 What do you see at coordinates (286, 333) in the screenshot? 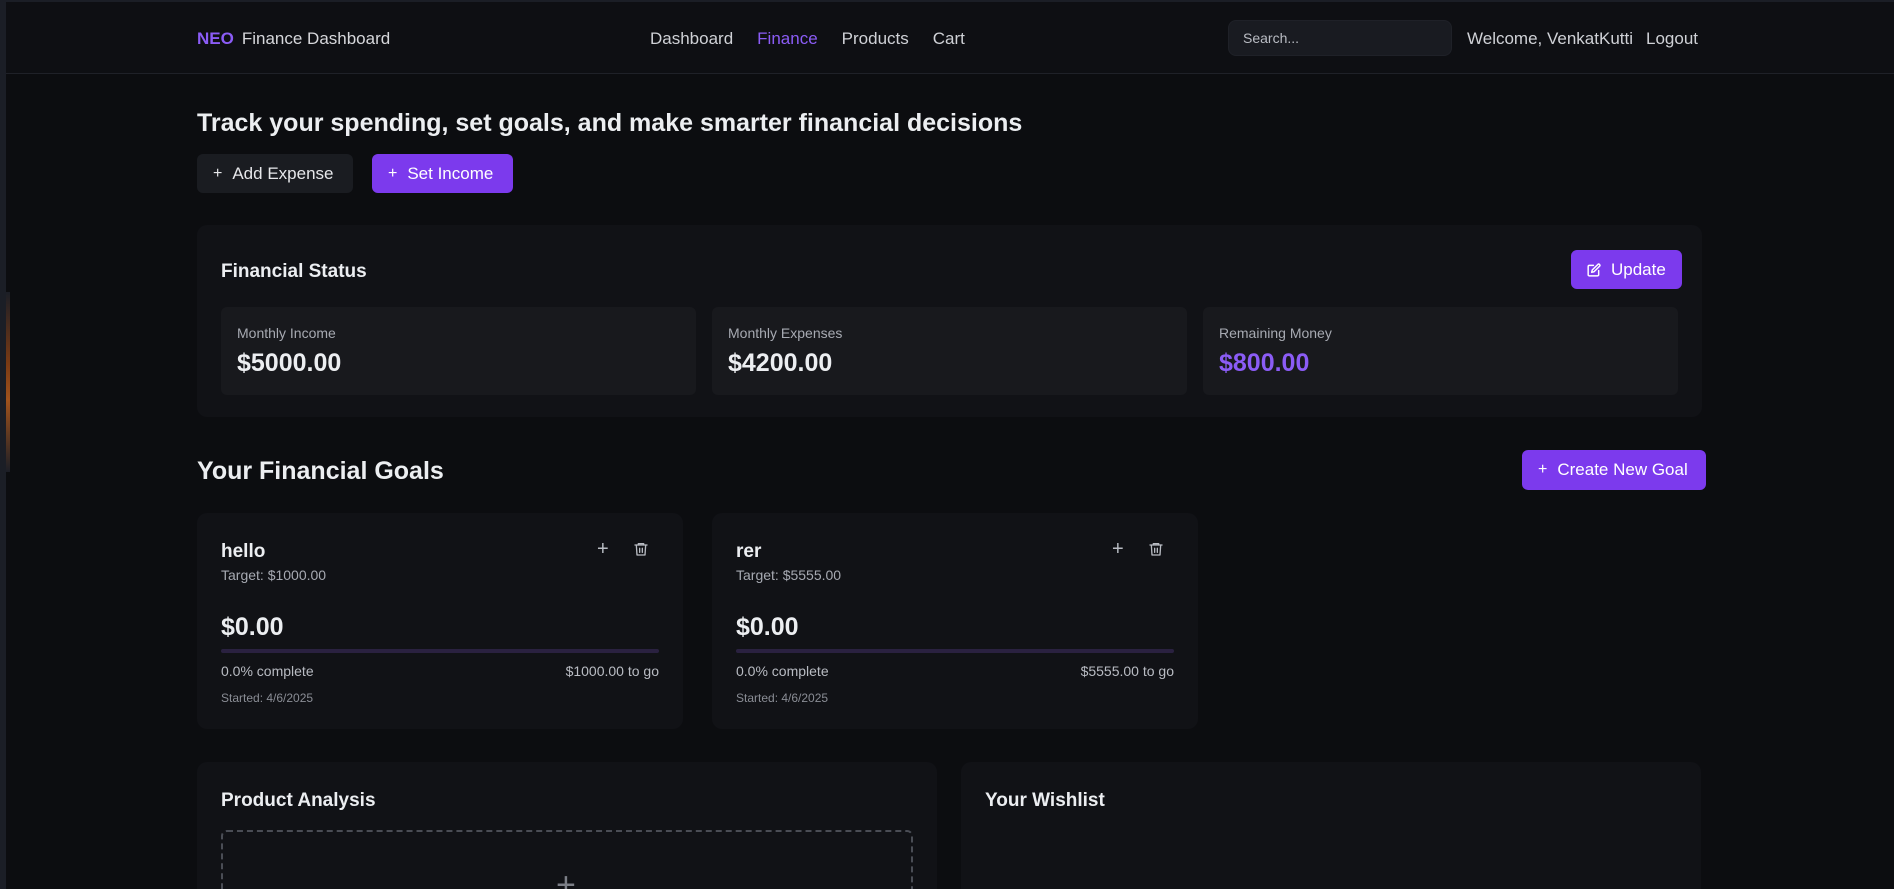
I see `stat-label: Monthly Income` at bounding box center [286, 333].